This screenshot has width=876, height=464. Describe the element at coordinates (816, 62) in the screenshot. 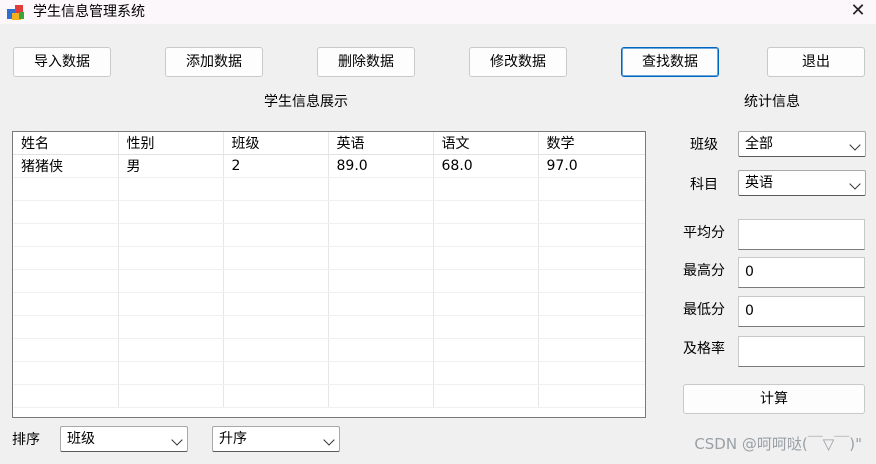

I see `exit-button: 退出` at that location.